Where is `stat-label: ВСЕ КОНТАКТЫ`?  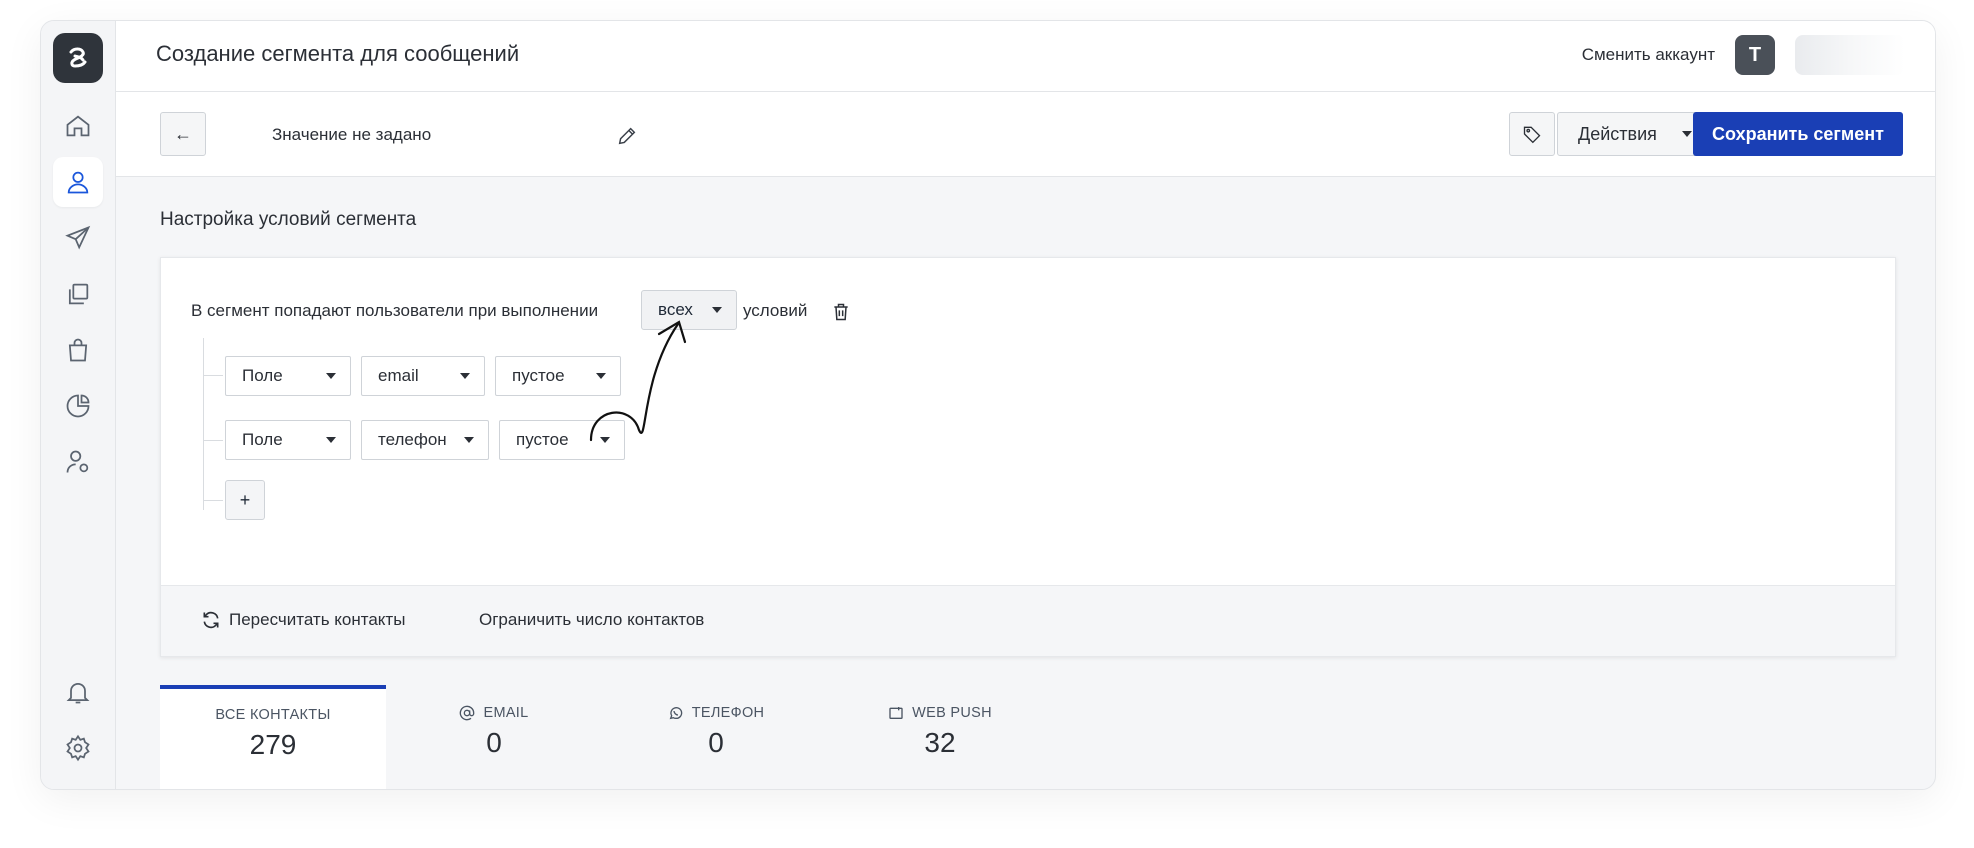
stat-label: ВСЕ КОНТАКТЫ is located at coordinates (273, 715).